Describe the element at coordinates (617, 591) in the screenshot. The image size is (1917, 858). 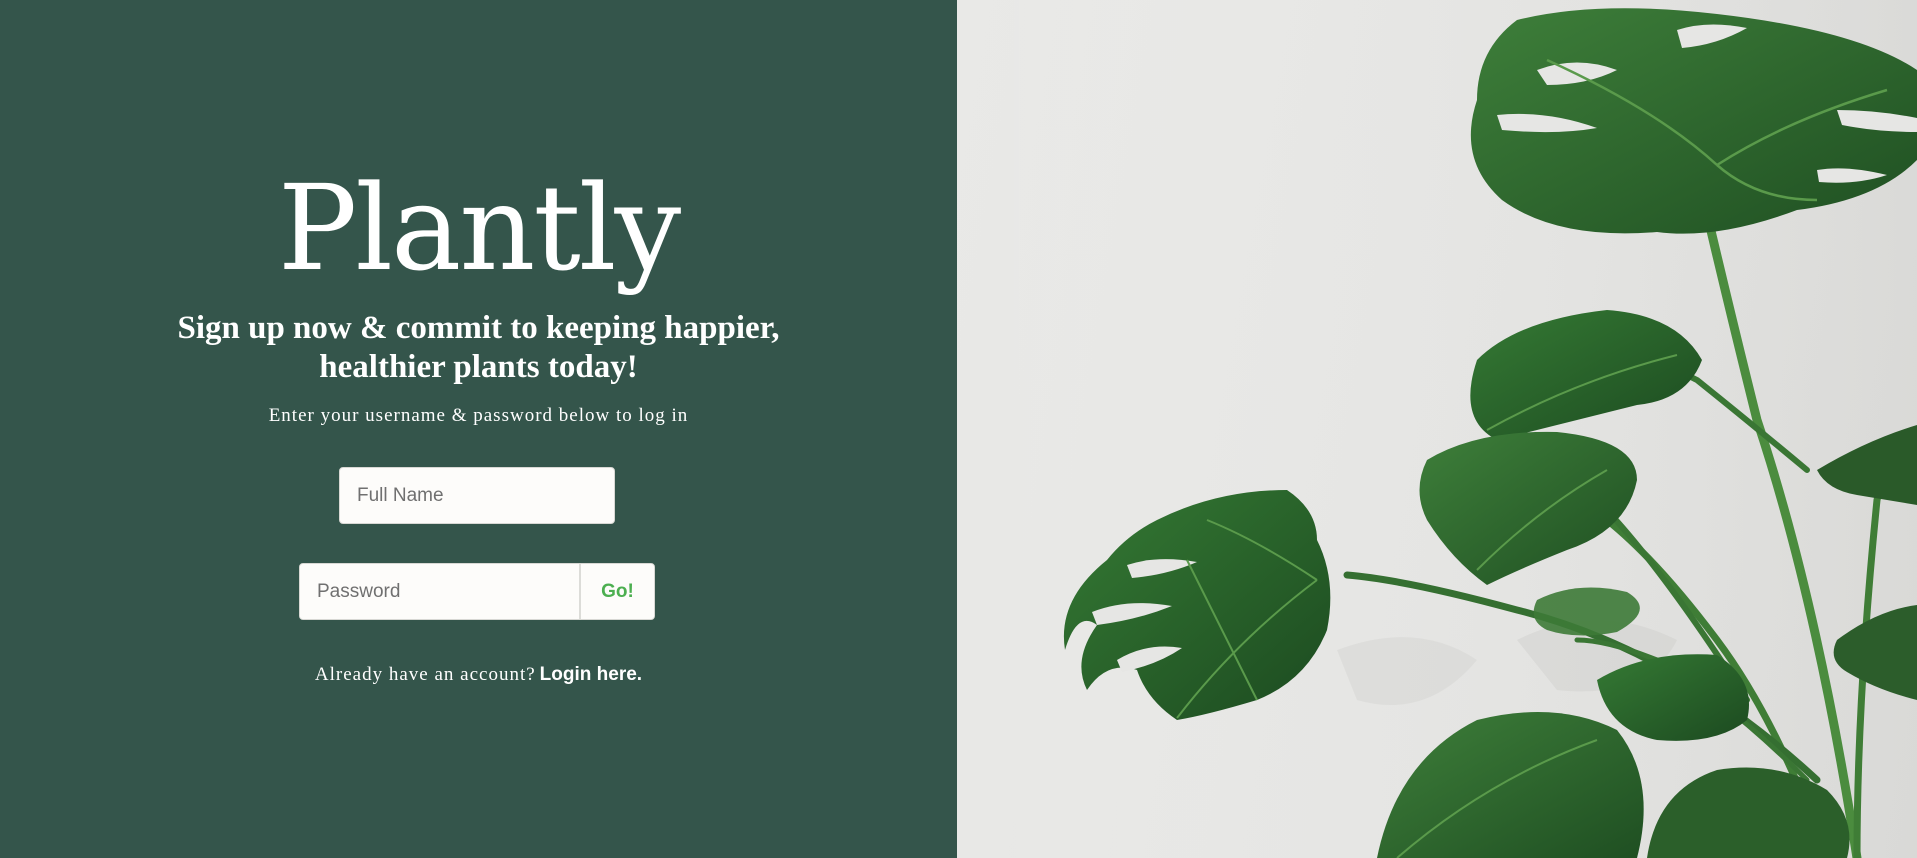
I see `go-button: Go!` at that location.